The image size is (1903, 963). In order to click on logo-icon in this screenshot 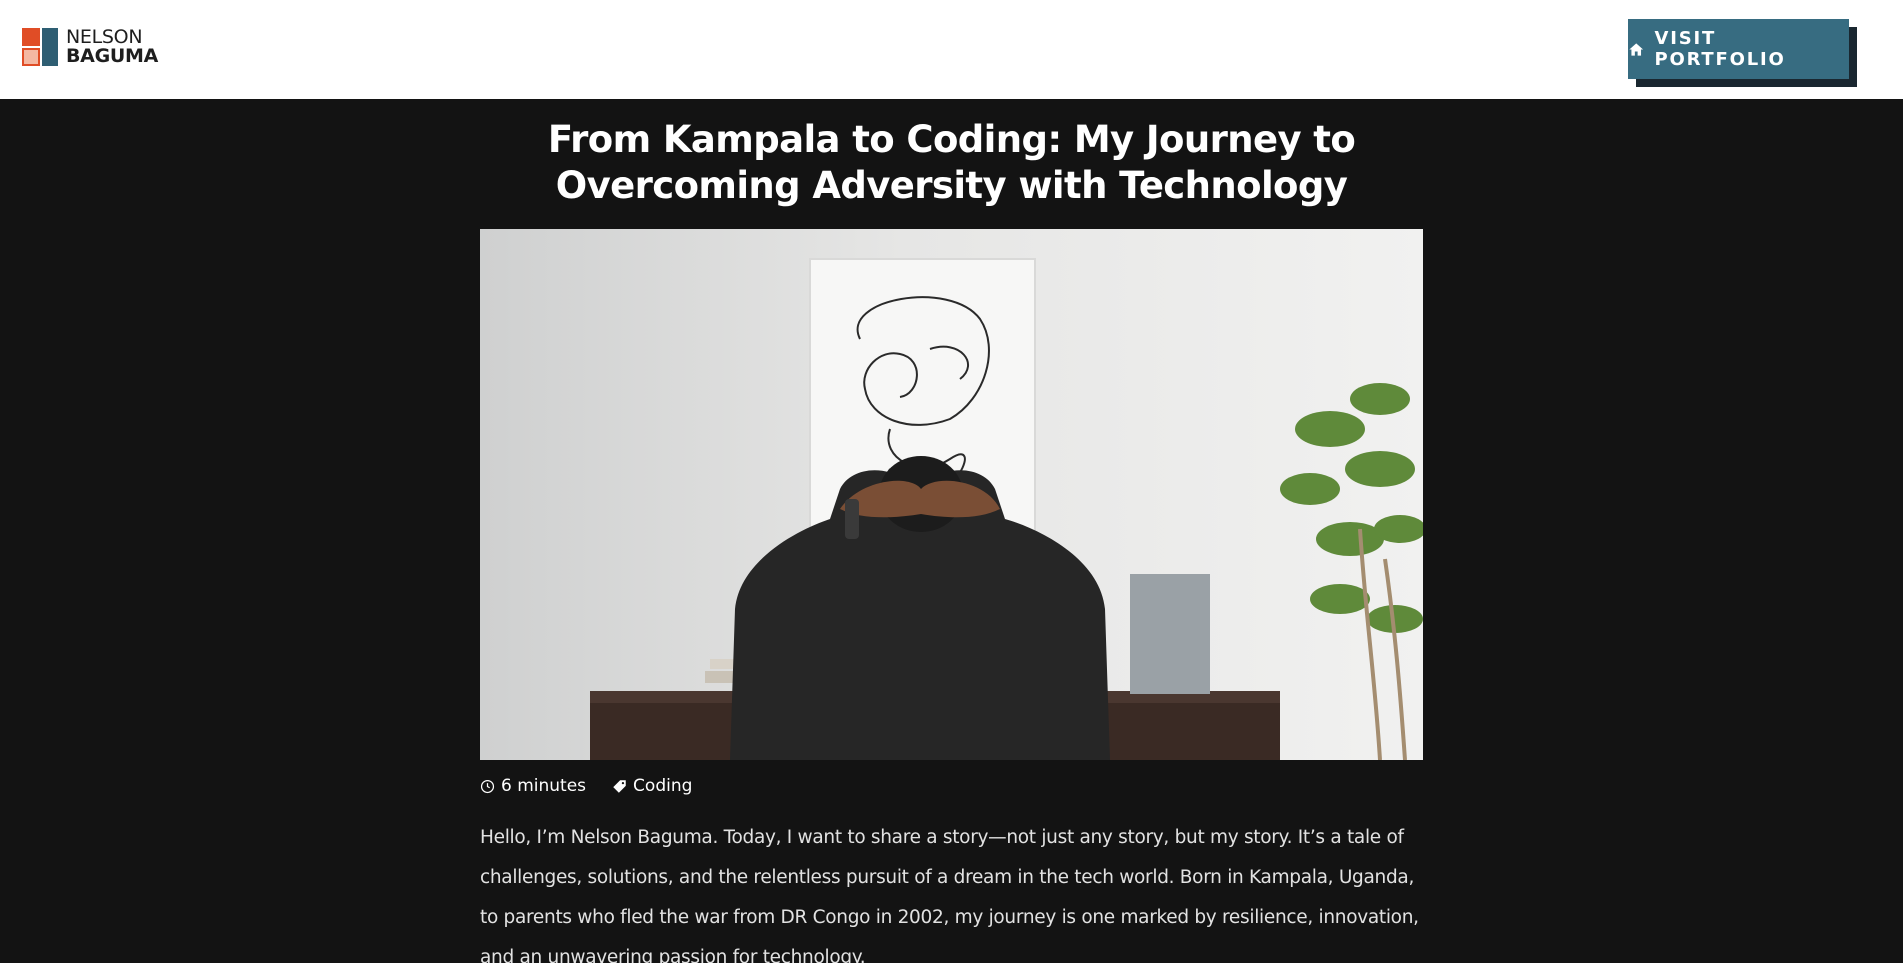, I will do `click(40, 47)`.